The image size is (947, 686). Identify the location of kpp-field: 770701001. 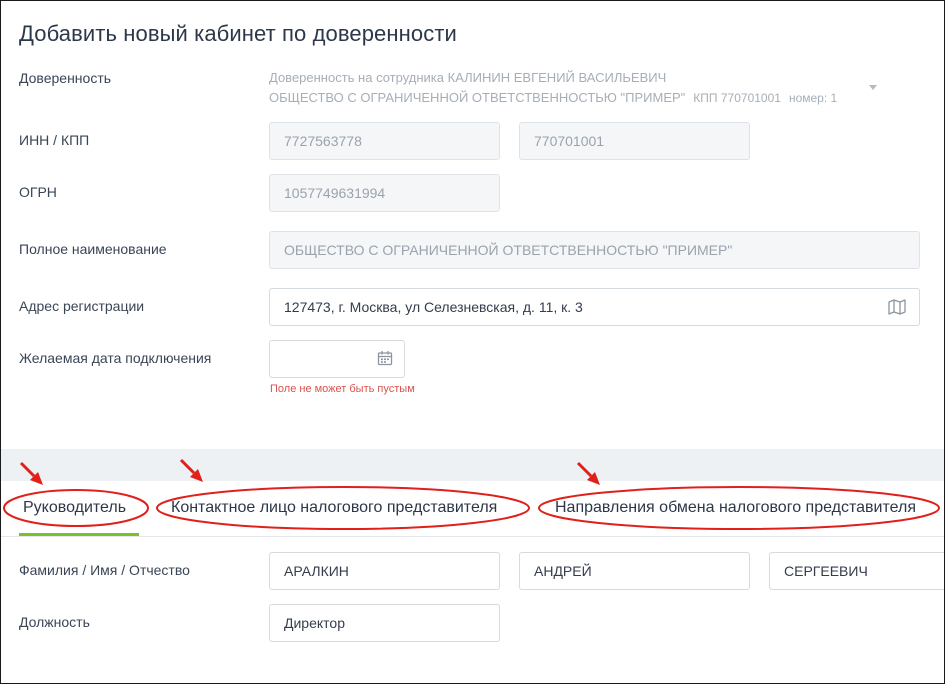
(634, 141).